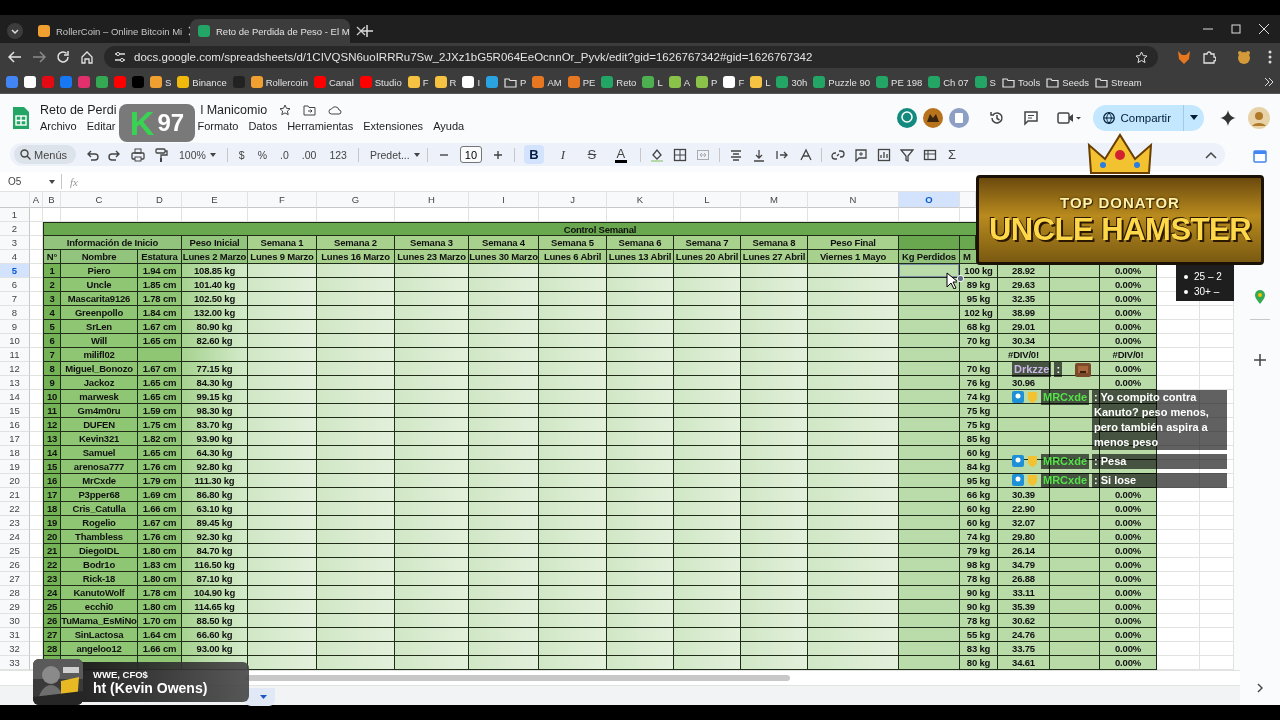 The image size is (1280, 720). What do you see at coordinates (774, 200) in the screenshot?
I see `column-header: M` at bounding box center [774, 200].